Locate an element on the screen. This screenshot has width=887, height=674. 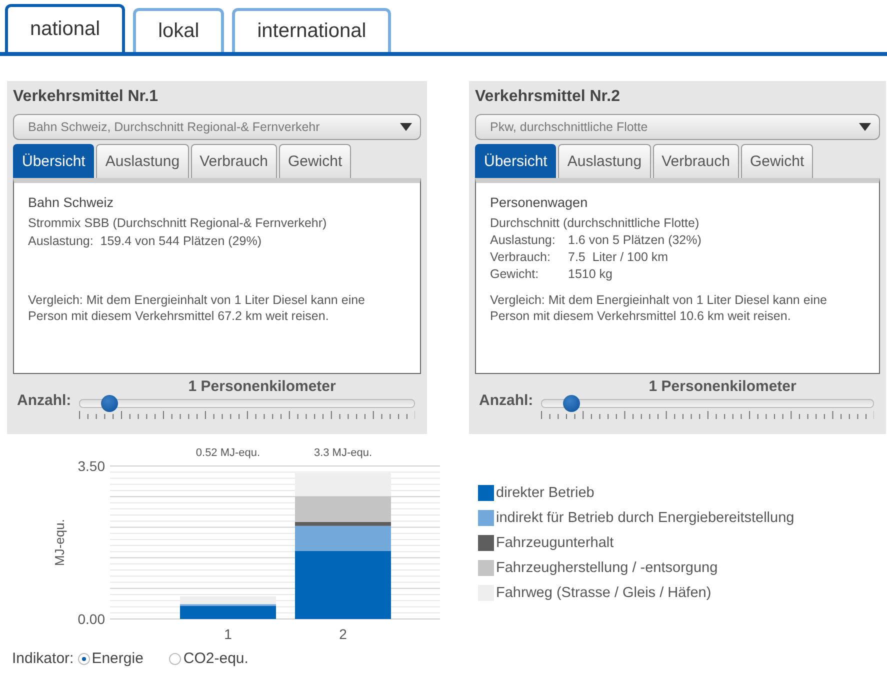
info-label: Auslastung: is located at coordinates (523, 240).